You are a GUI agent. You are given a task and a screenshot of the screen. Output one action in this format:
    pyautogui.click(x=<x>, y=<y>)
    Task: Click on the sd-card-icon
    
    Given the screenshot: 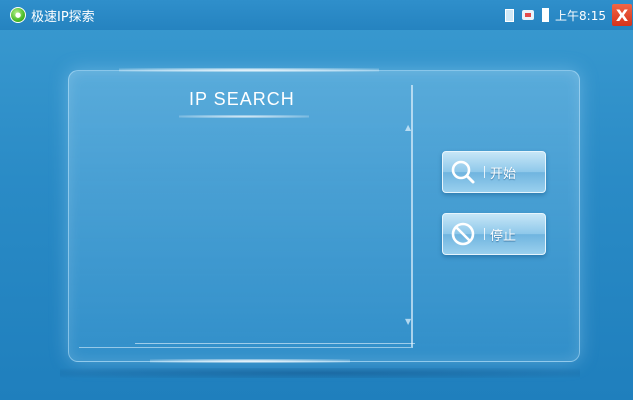 What is the action you would take?
    pyautogui.click(x=510, y=15)
    